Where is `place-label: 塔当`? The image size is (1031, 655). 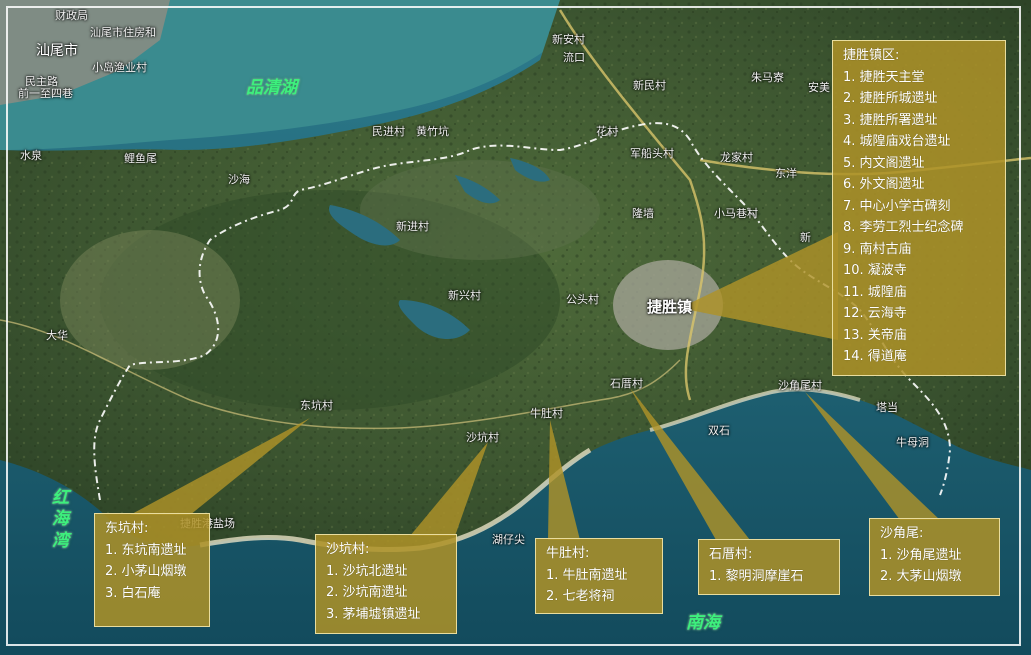 place-label: 塔当 is located at coordinates (887, 407).